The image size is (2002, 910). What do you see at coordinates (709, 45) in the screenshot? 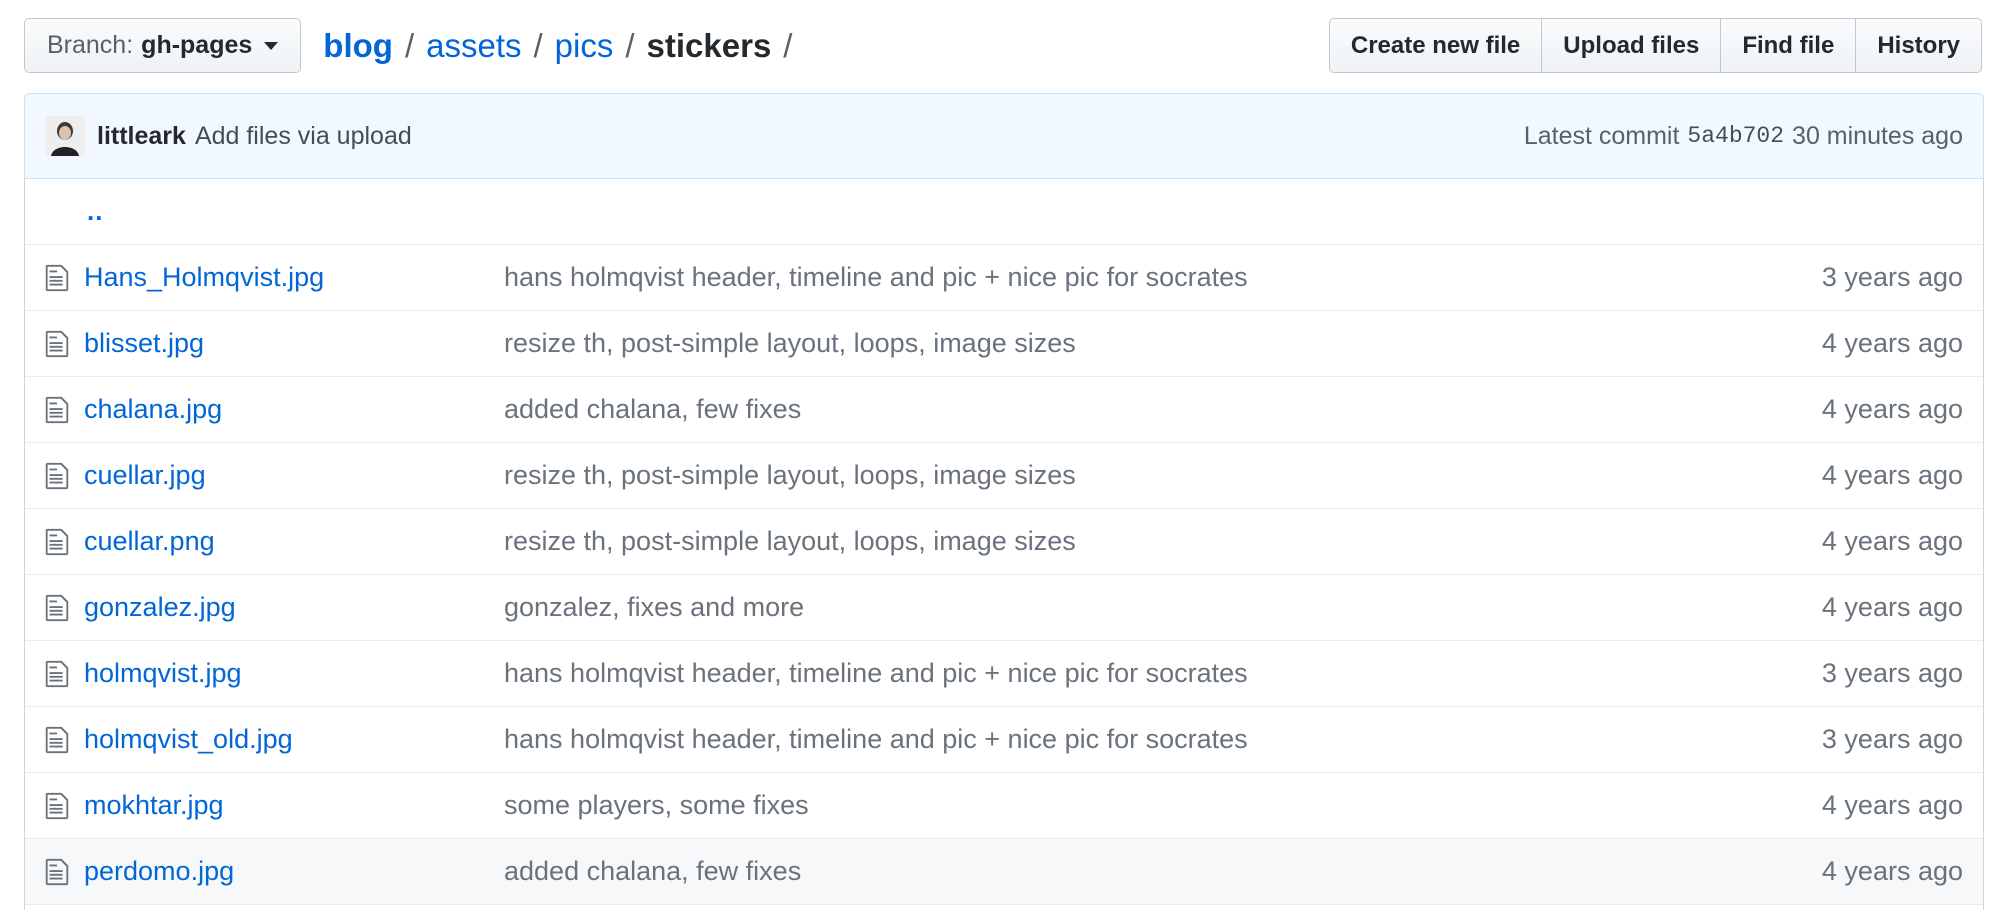
I see `breadcrumb-current-dir: stickers` at bounding box center [709, 45].